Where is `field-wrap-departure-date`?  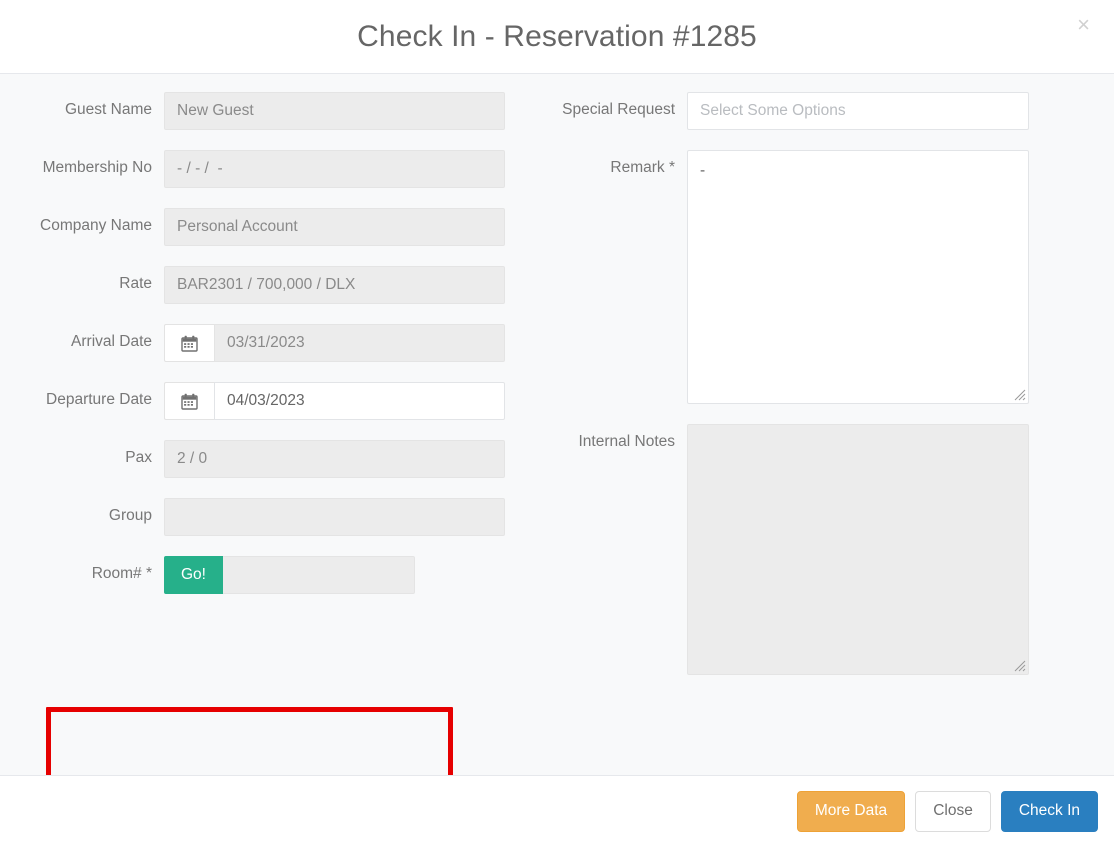 field-wrap-departure-date is located at coordinates (334, 401).